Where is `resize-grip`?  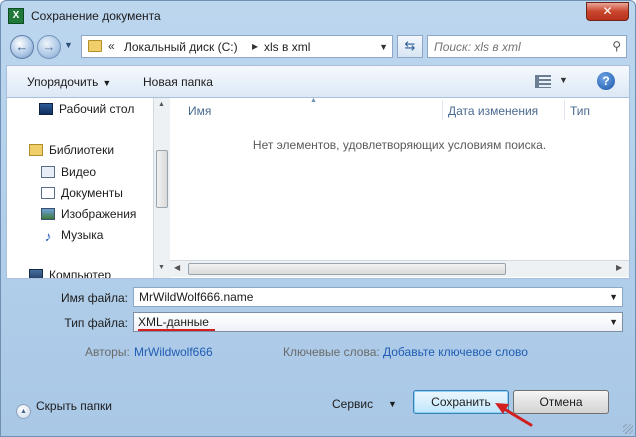 resize-grip is located at coordinates (628, 429).